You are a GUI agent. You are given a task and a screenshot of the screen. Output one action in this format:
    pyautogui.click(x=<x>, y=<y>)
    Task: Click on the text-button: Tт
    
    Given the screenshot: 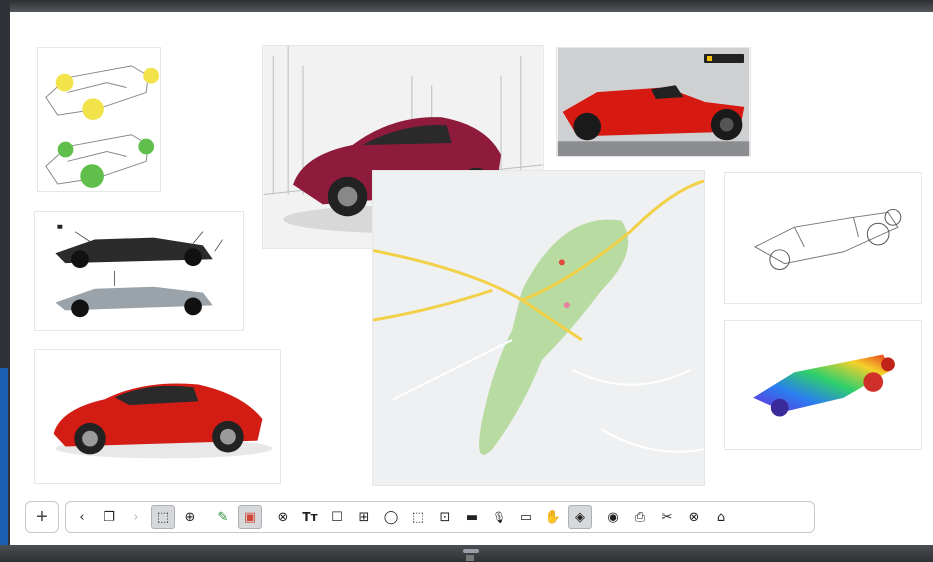 What is the action you would take?
    pyautogui.click(x=310, y=517)
    